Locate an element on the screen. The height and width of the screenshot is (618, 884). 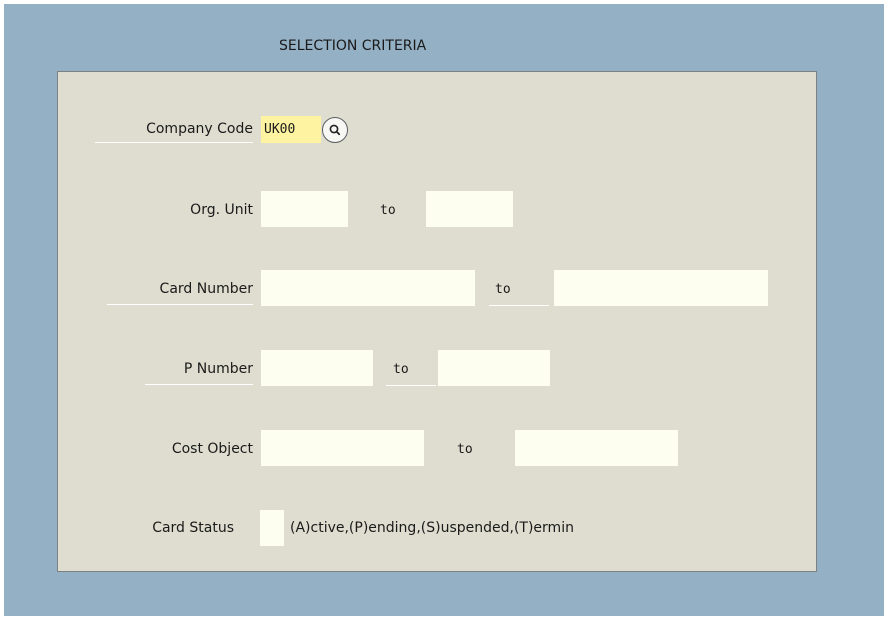
cost-object-from-field is located at coordinates (342, 448).